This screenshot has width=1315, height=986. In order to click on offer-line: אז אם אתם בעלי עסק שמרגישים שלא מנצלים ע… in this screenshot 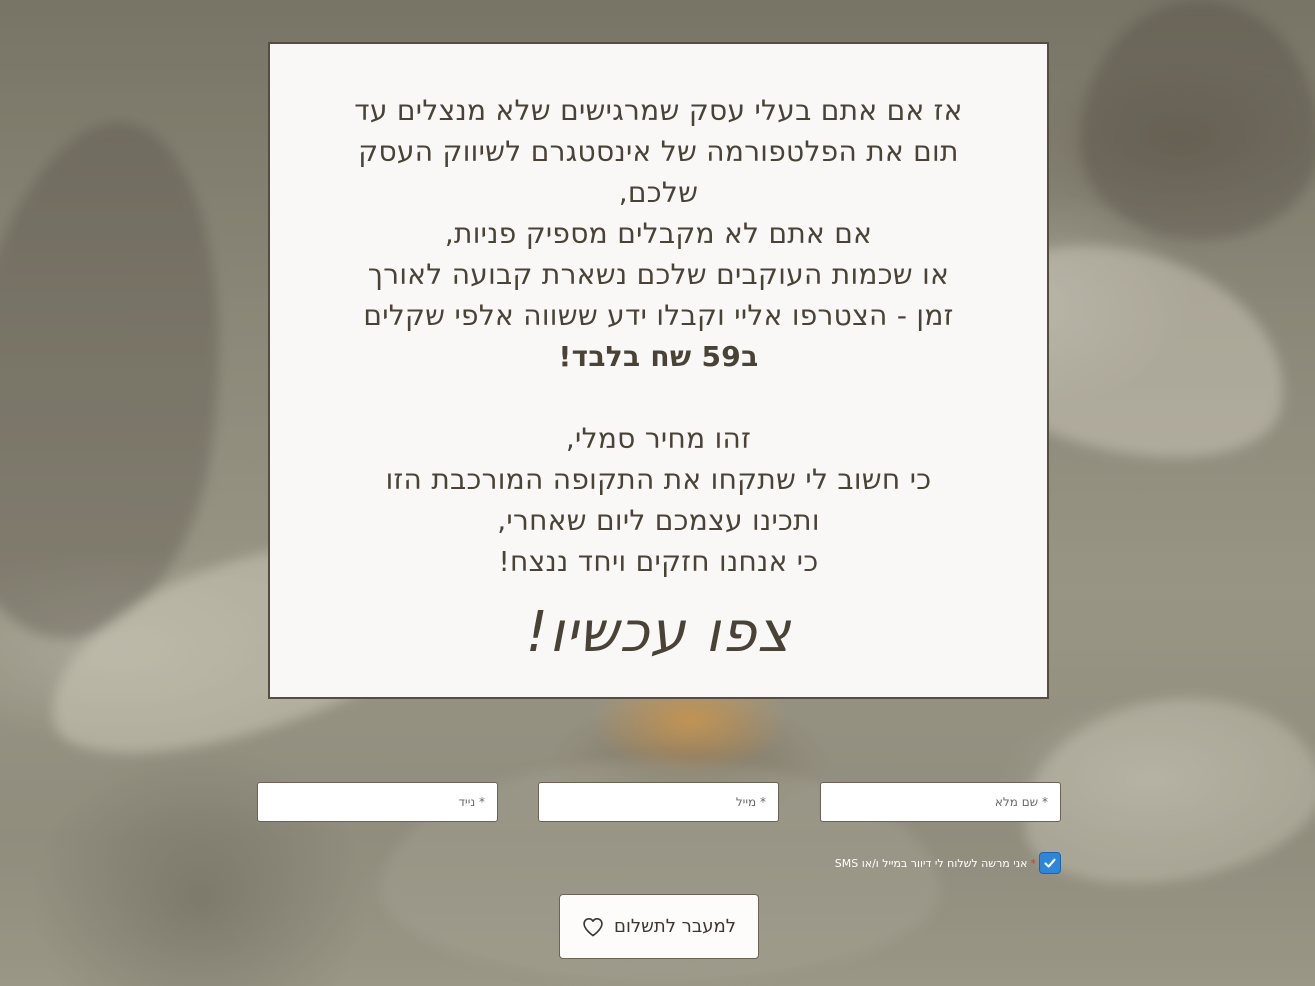, I will do `click(658, 110)`.